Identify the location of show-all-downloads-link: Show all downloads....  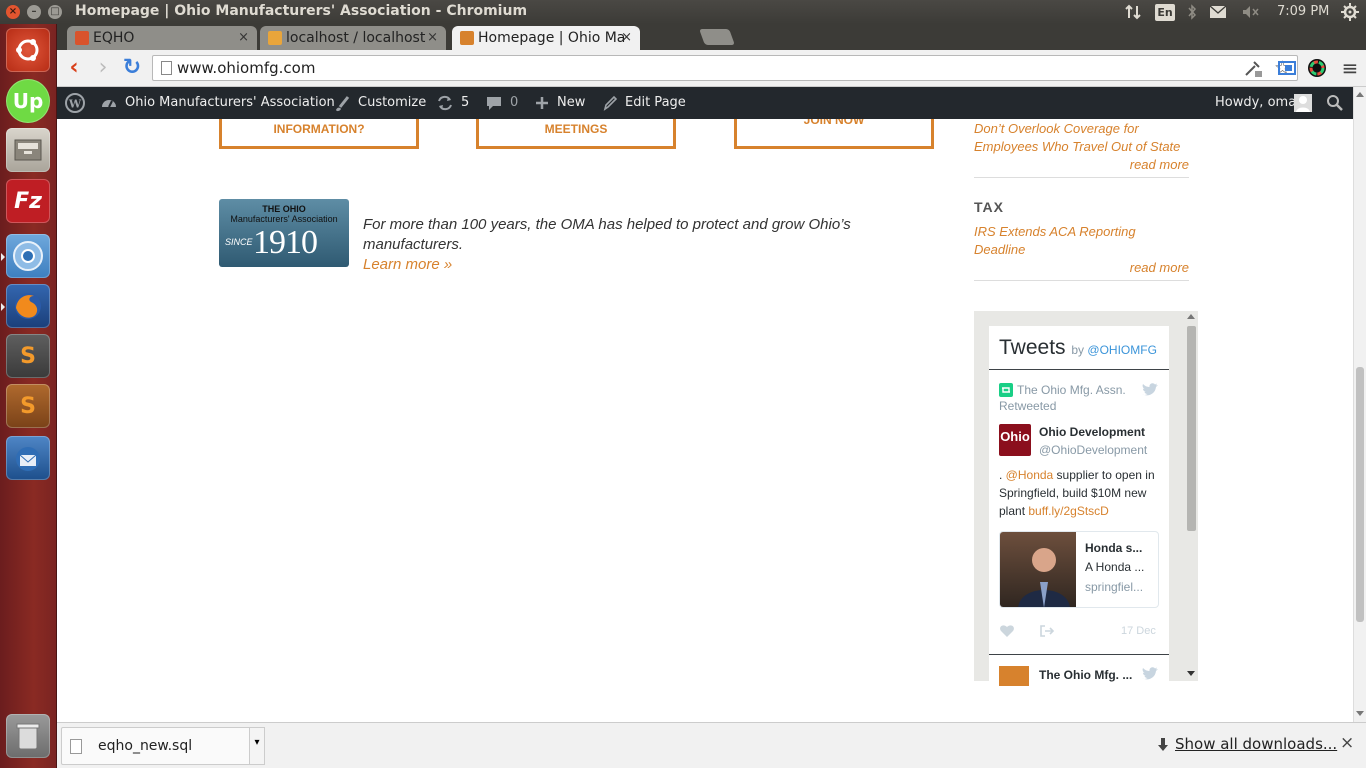
(1256, 744).